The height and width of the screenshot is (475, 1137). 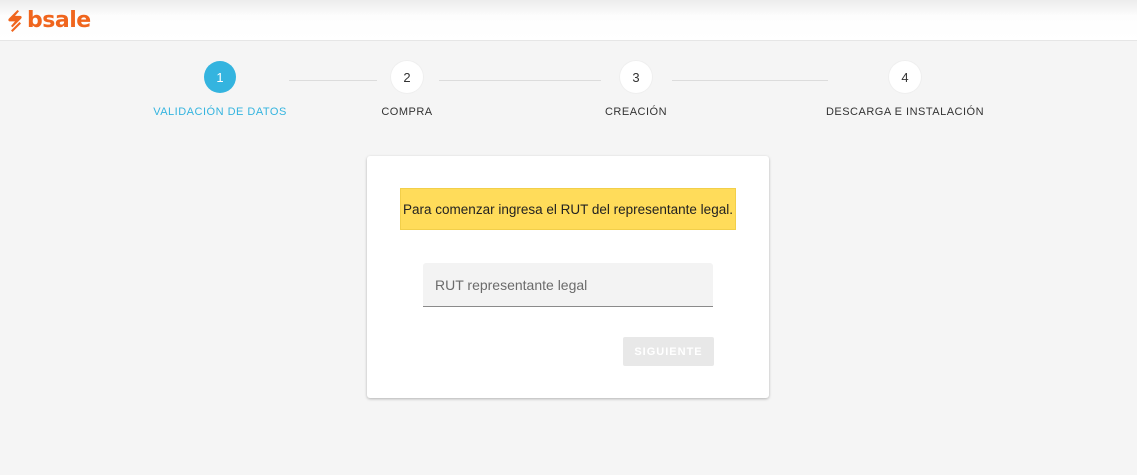 I want to click on step-label: Descarga e instalación, so click(x=905, y=112).